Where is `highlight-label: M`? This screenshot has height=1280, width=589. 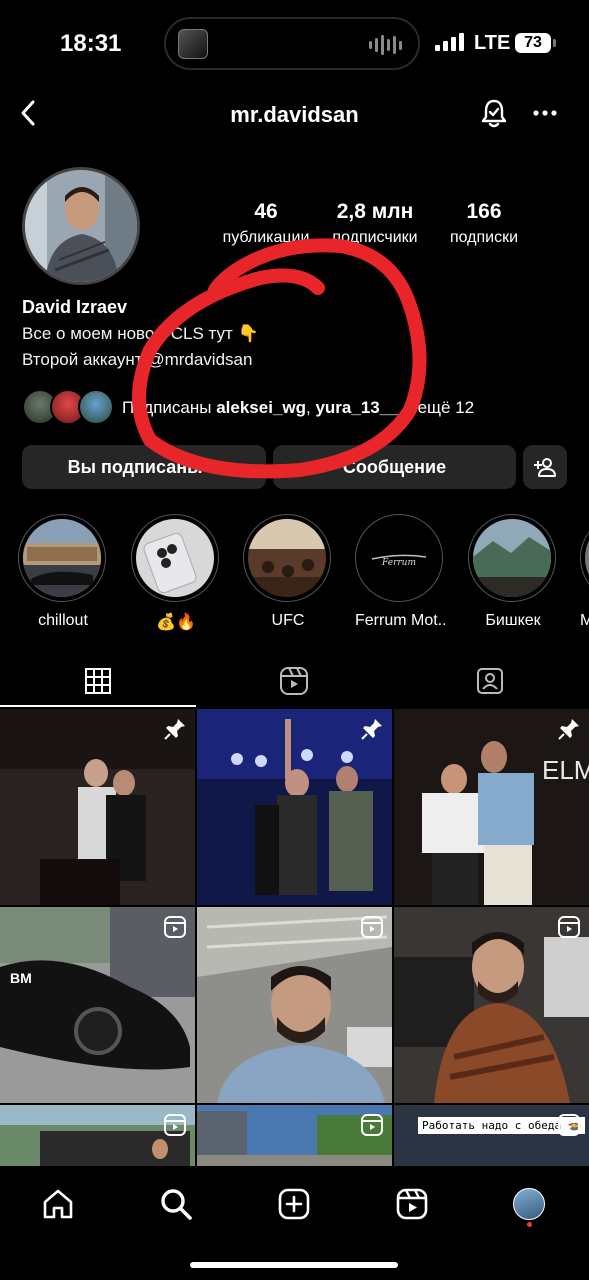 highlight-label: M is located at coordinates (584, 620).